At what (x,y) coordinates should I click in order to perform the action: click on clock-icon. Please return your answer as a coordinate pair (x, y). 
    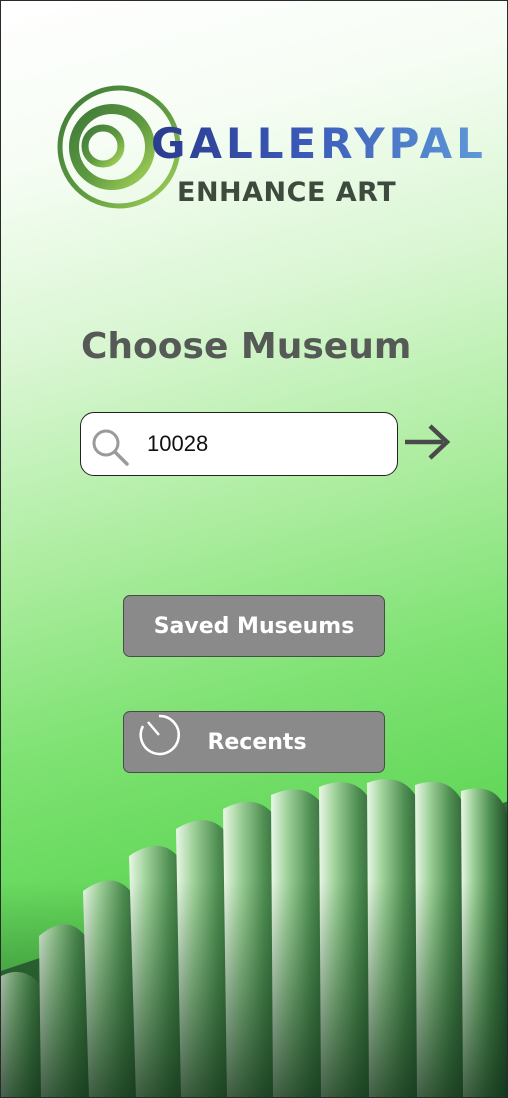
    Looking at the image, I should click on (159, 735).